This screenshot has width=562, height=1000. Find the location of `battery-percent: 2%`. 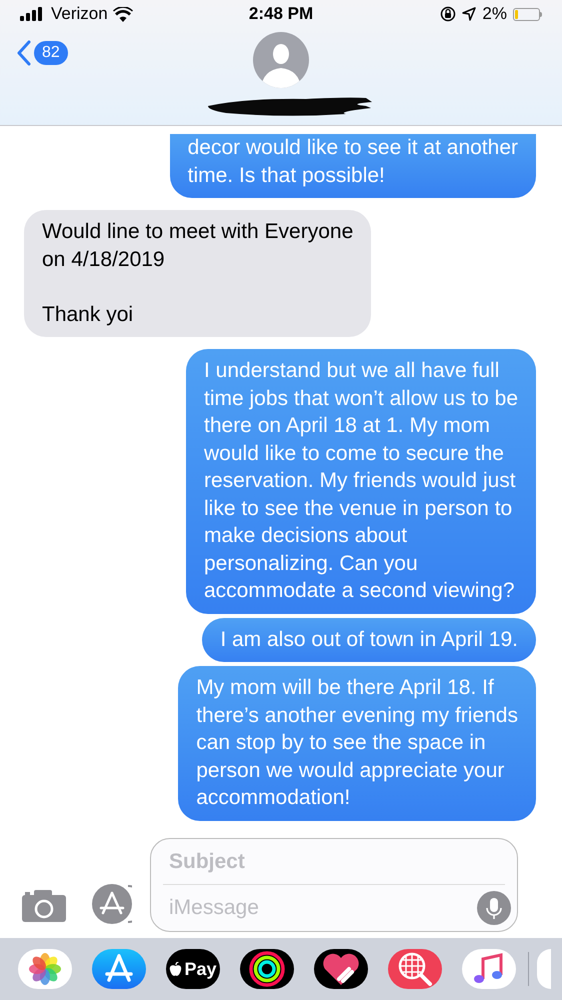

battery-percent: 2% is located at coordinates (494, 14).